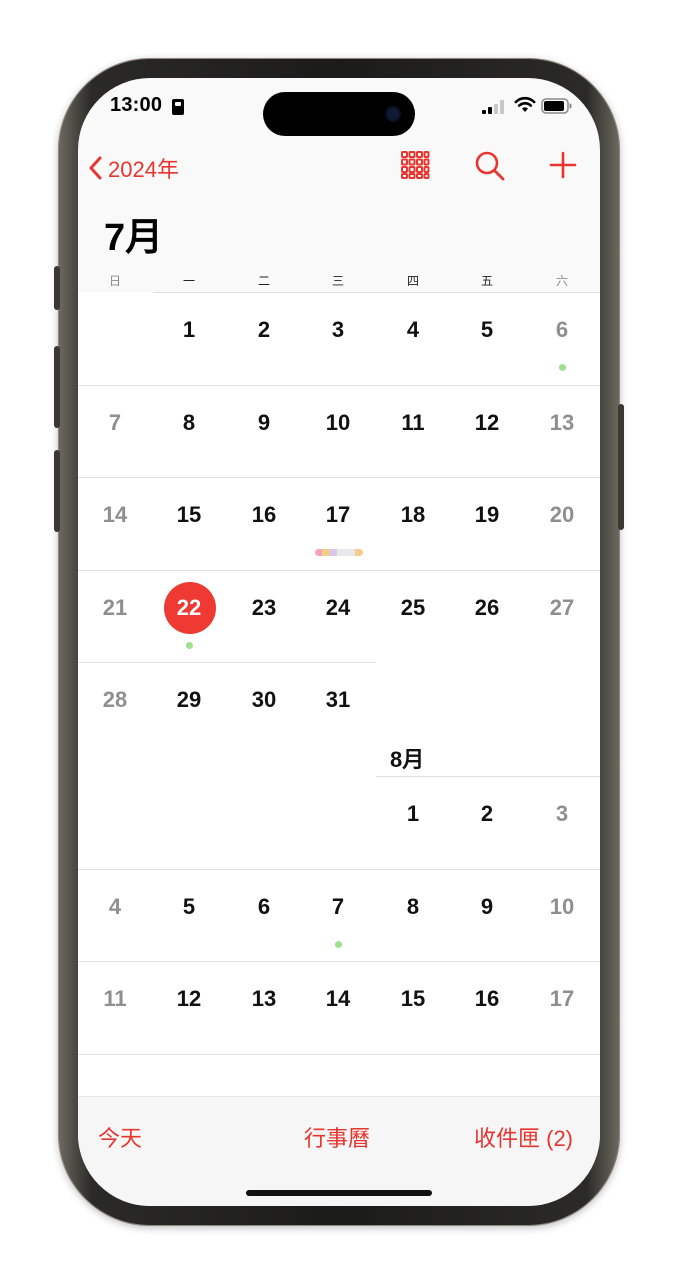  What do you see at coordinates (339, 114) in the screenshot?
I see `dynamic-island` at bounding box center [339, 114].